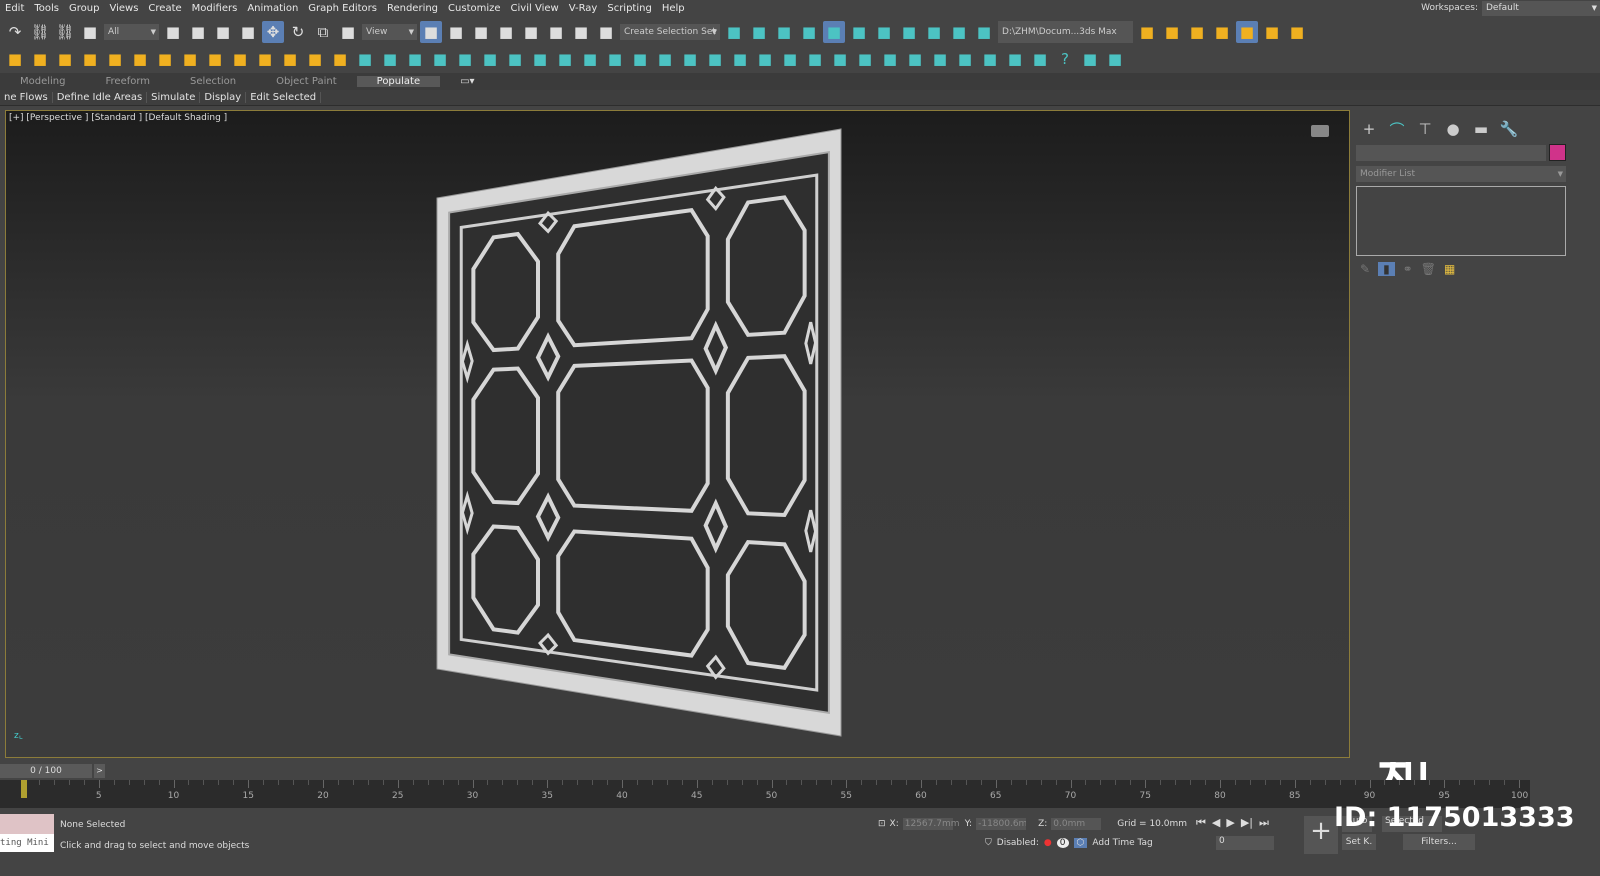  I want to click on vray-file-icon: ■, so click(840, 59).